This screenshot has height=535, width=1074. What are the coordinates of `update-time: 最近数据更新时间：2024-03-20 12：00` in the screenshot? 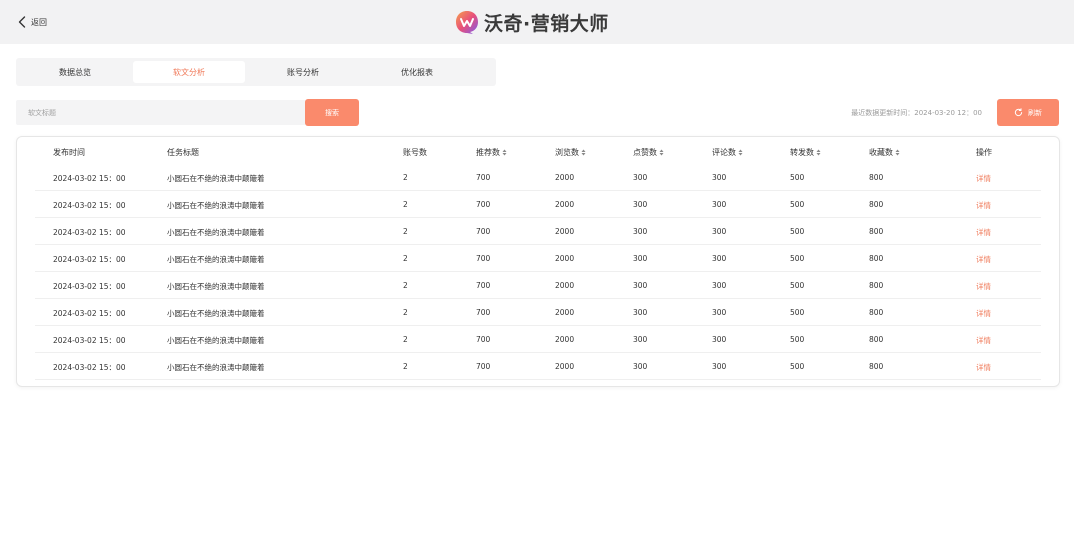 It's located at (916, 113).